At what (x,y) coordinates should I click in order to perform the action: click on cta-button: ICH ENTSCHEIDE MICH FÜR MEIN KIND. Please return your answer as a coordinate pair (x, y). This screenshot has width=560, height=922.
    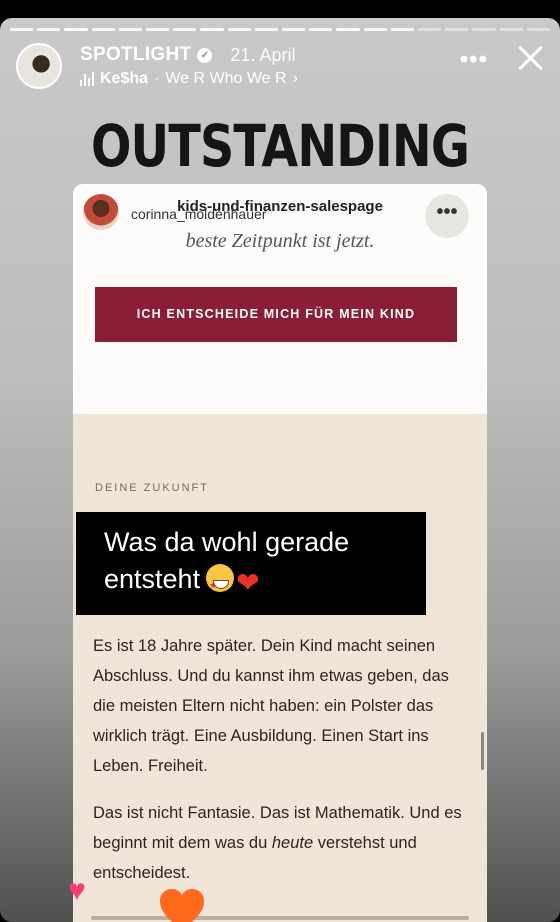
    Looking at the image, I should click on (276, 314).